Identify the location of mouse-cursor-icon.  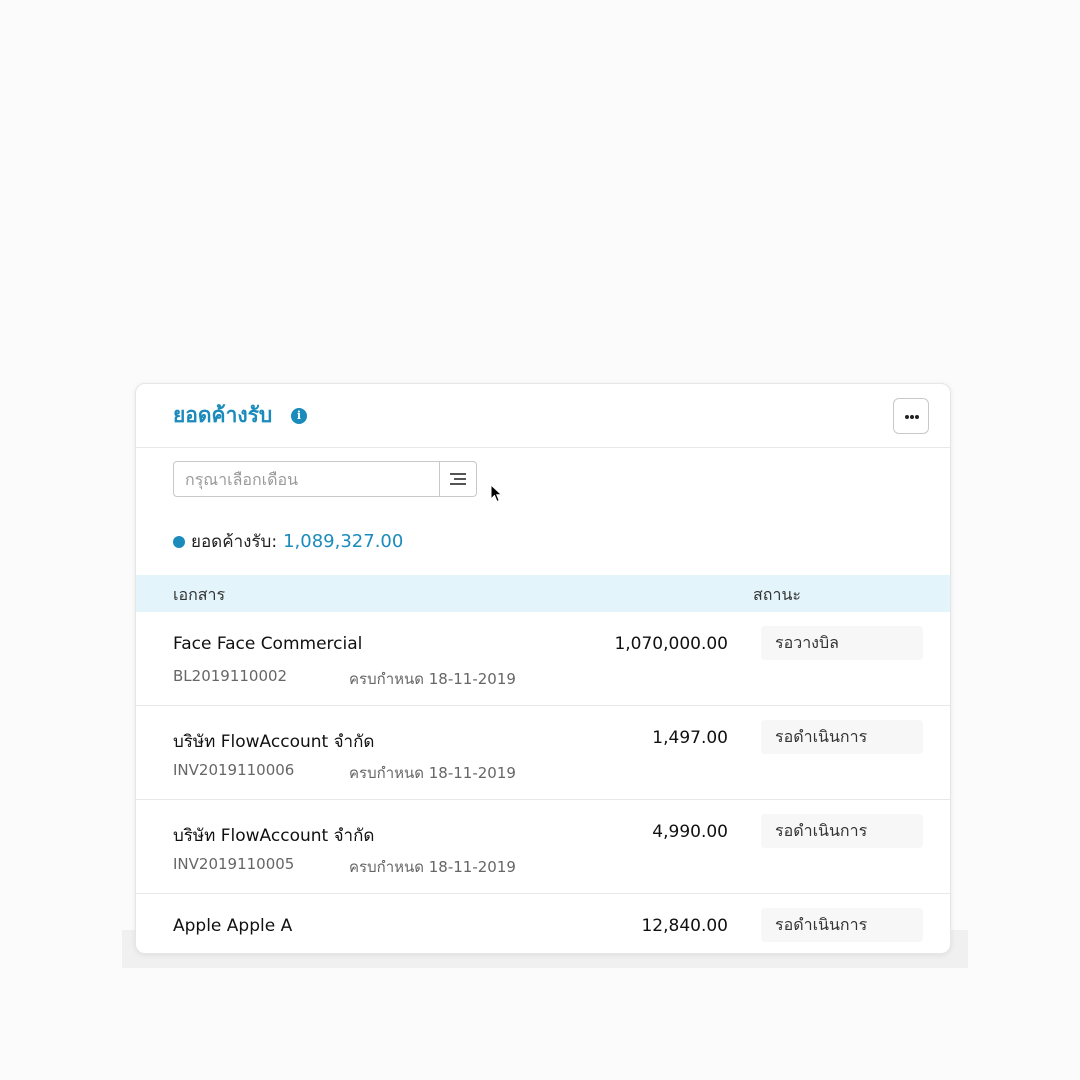
(496, 493).